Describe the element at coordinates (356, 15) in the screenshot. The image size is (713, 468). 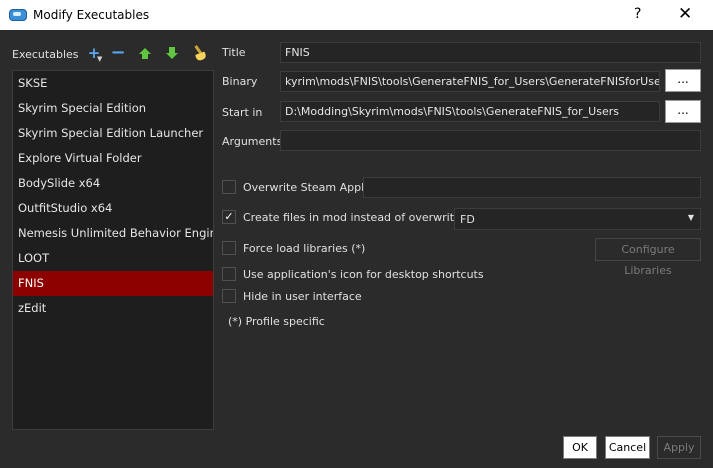
I see `title-bar: Modify Executables ? ✕` at that location.